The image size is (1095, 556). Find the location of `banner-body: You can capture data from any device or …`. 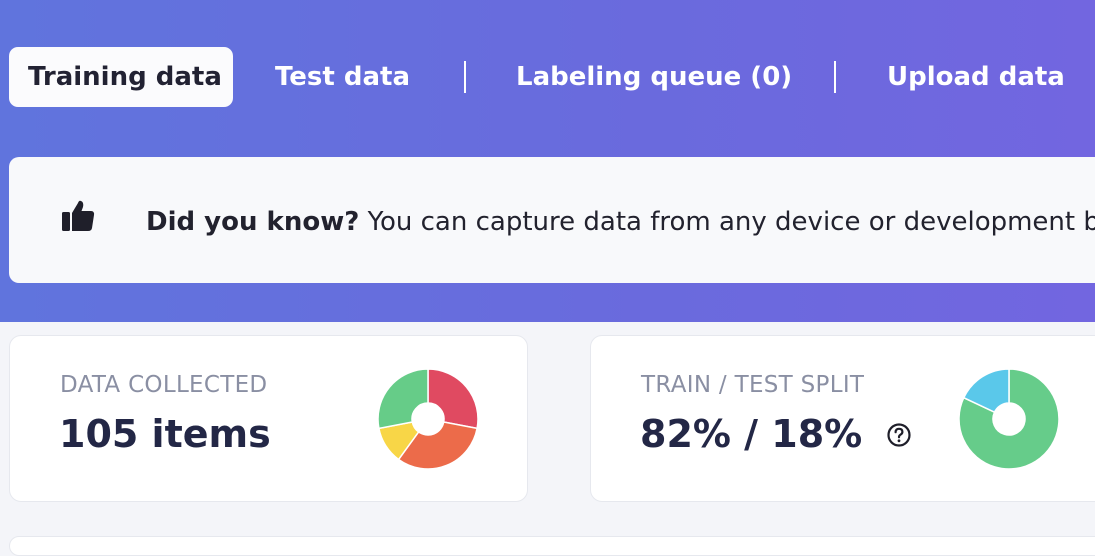

banner-body: You can capture data from any device or … is located at coordinates (731, 222).